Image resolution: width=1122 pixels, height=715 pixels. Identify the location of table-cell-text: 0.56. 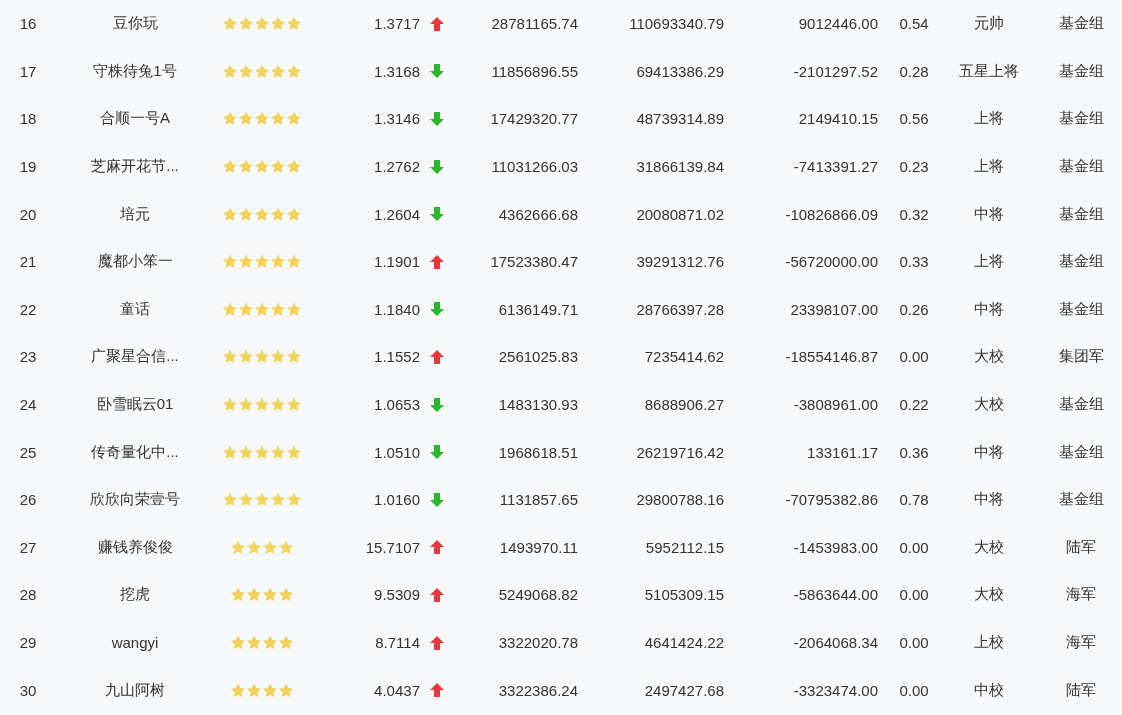
(914, 119).